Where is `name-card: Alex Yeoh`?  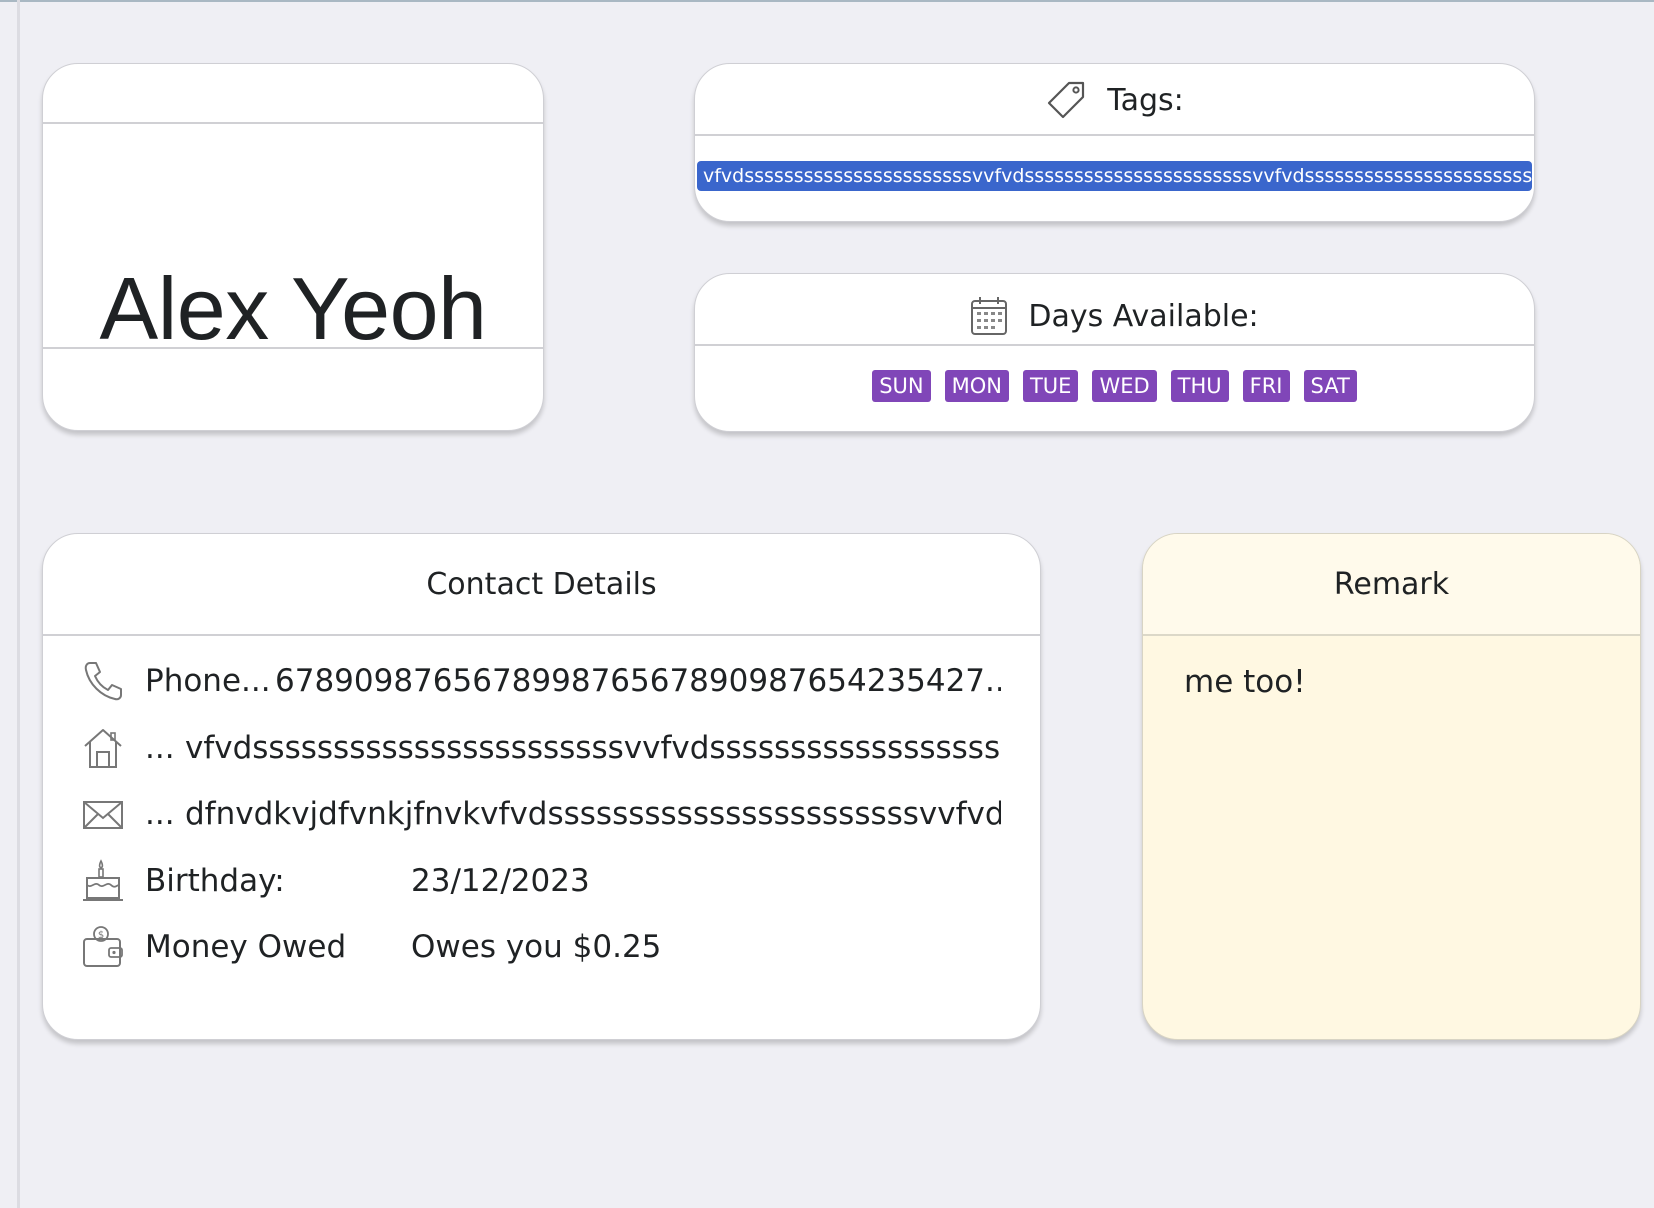 name-card: Alex Yeoh is located at coordinates (293, 247).